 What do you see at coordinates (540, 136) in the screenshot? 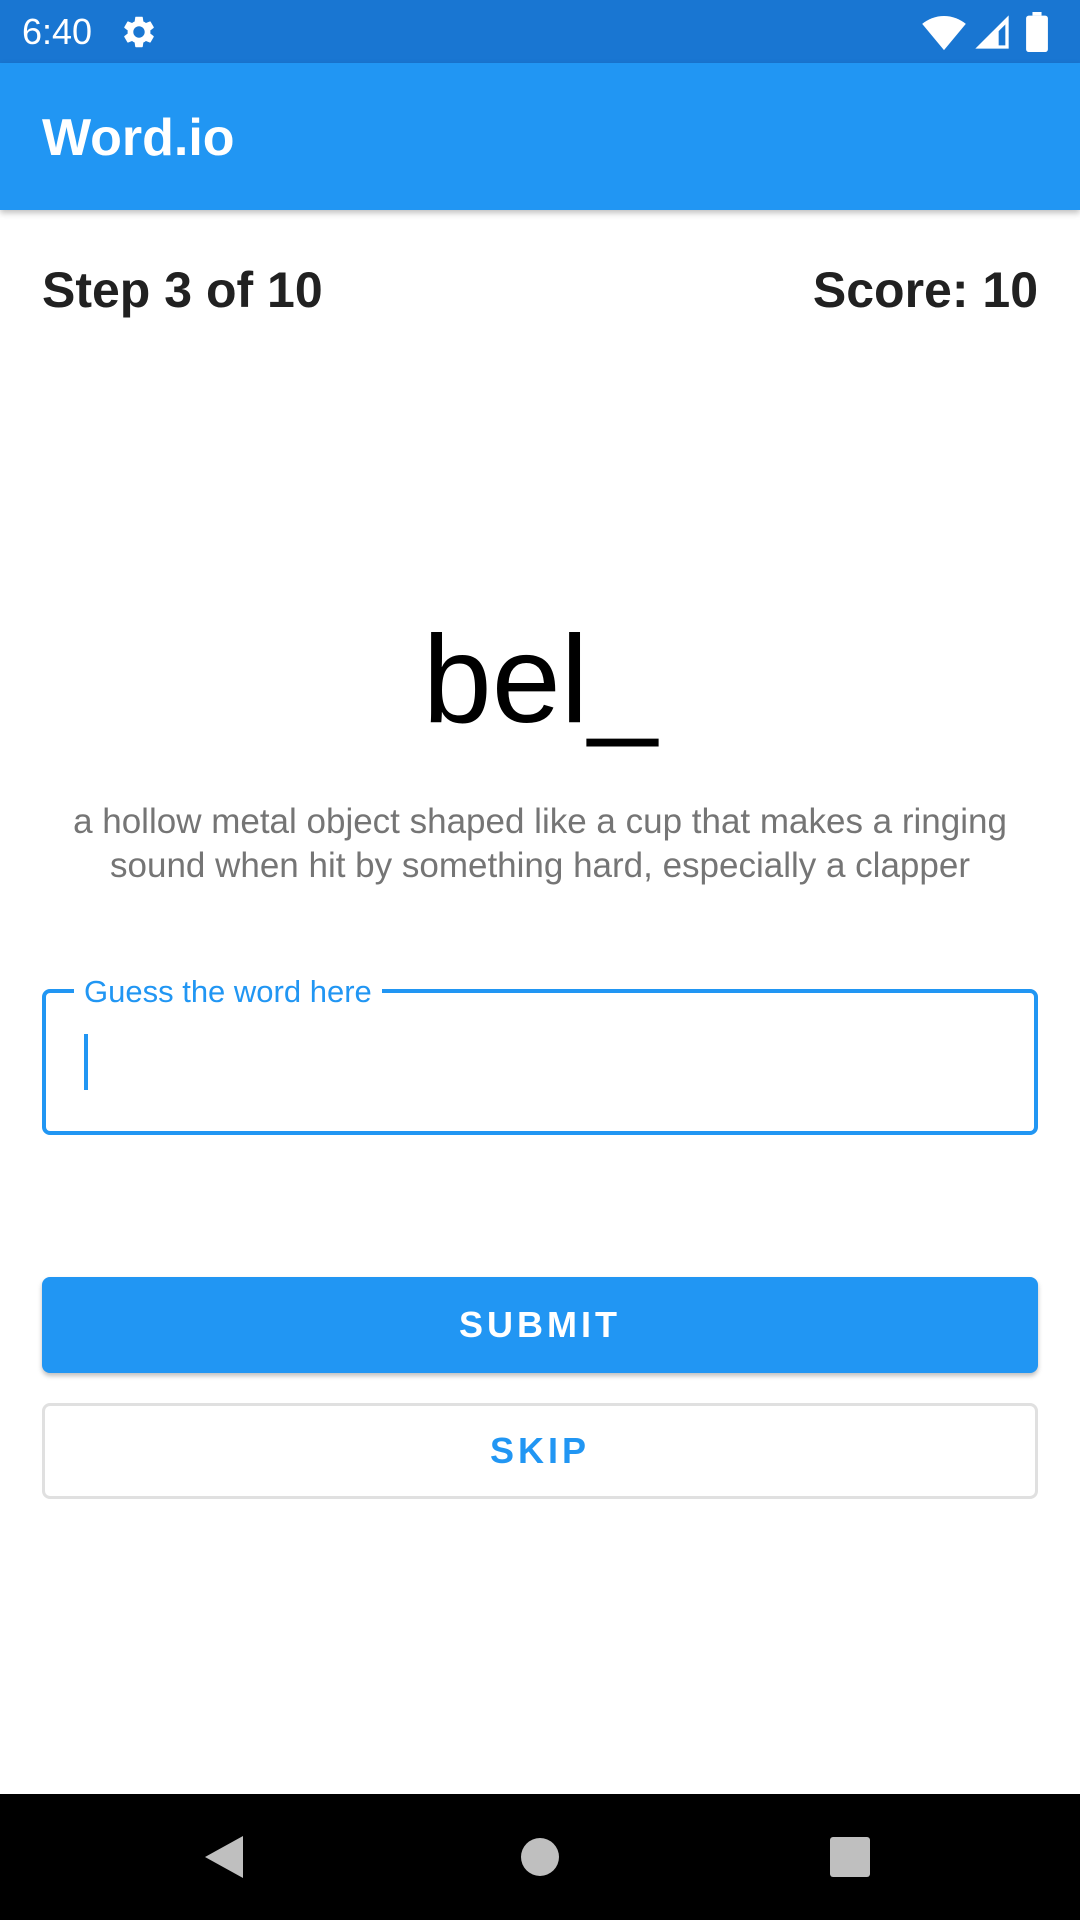
I see `app-bar: Word.io` at bounding box center [540, 136].